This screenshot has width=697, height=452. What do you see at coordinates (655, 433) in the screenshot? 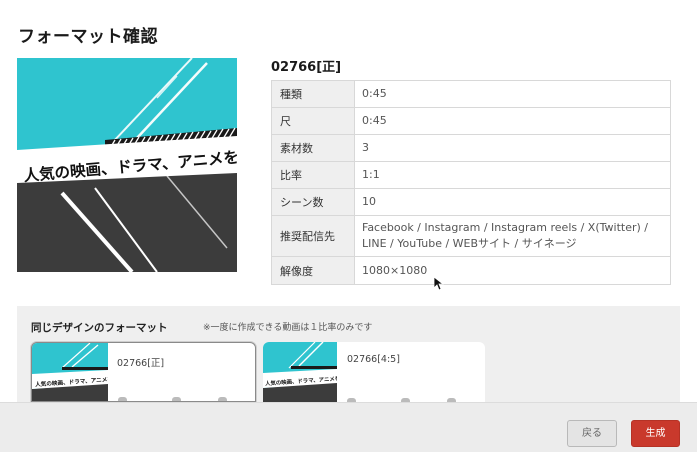
I see `create-button: 生成` at bounding box center [655, 433].